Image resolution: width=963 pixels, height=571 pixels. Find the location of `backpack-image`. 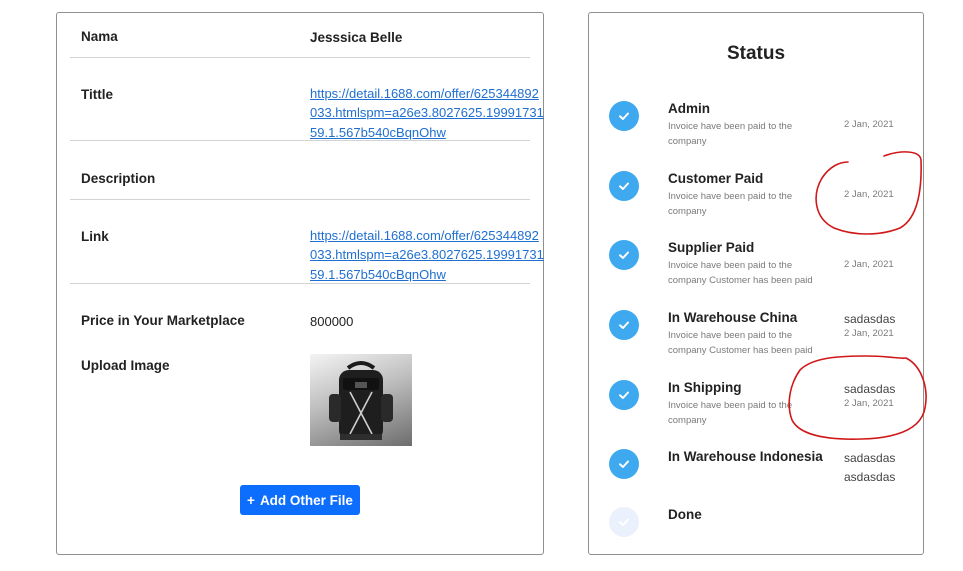

backpack-image is located at coordinates (361, 400).